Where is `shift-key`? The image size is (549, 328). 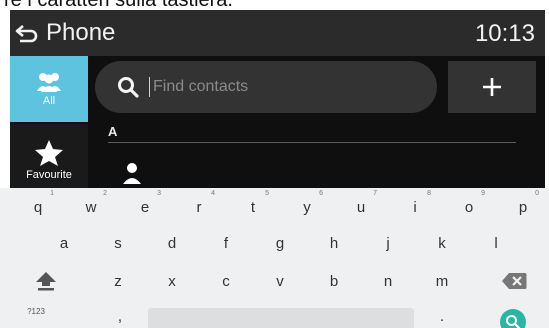
shift-key is located at coordinates (46, 281).